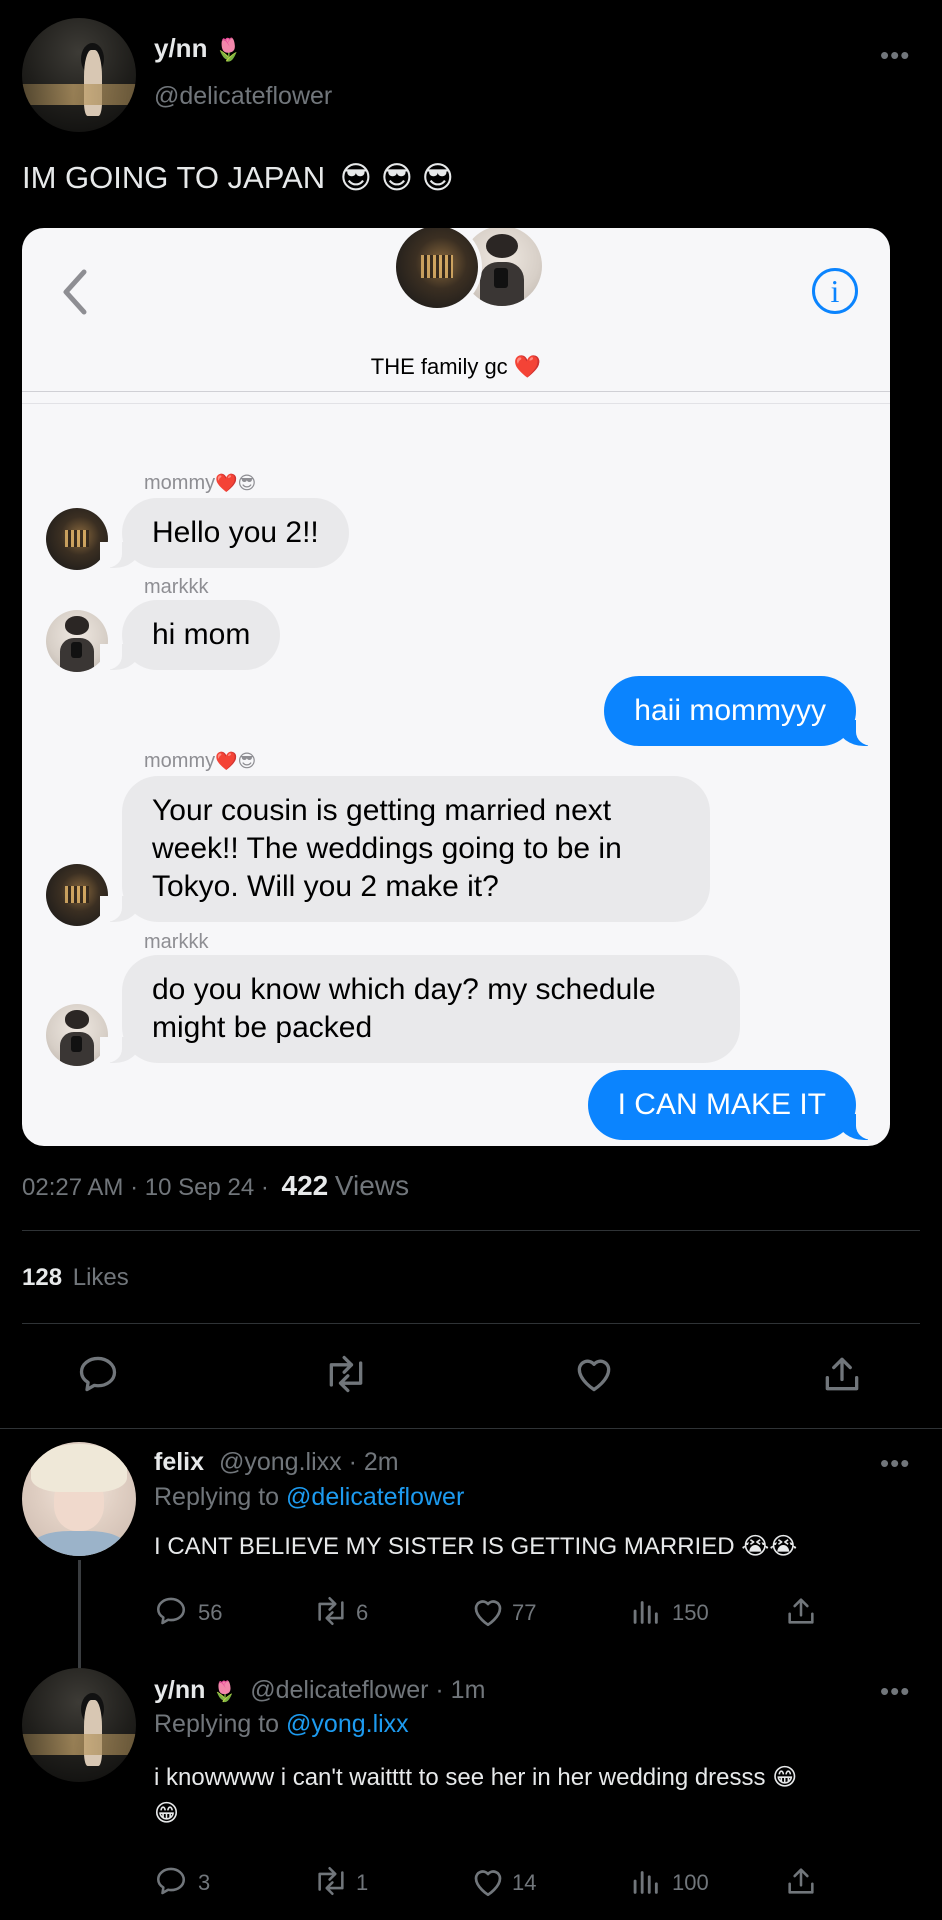  I want to click on replying-to-link: @delicateflower, so click(375, 1497).